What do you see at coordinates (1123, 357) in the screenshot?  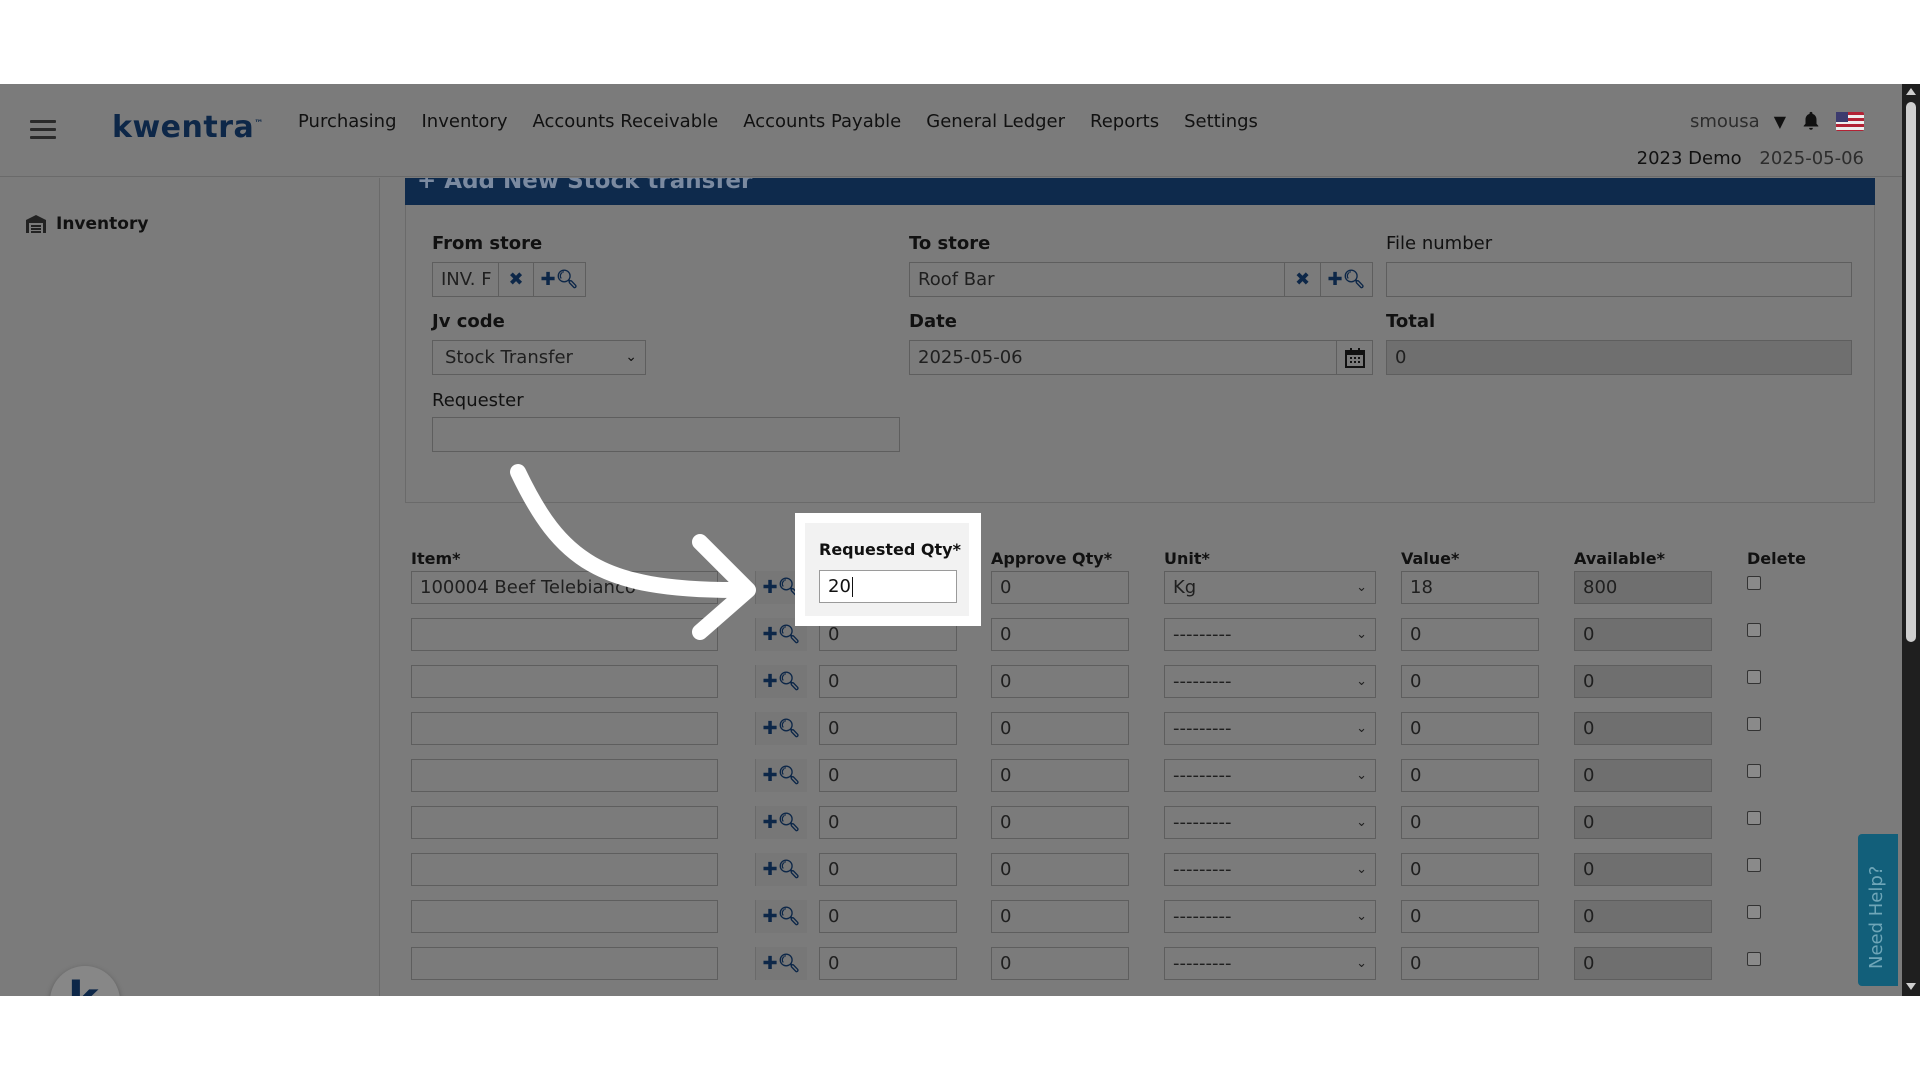 I see `date-input: 2025-05-06` at bounding box center [1123, 357].